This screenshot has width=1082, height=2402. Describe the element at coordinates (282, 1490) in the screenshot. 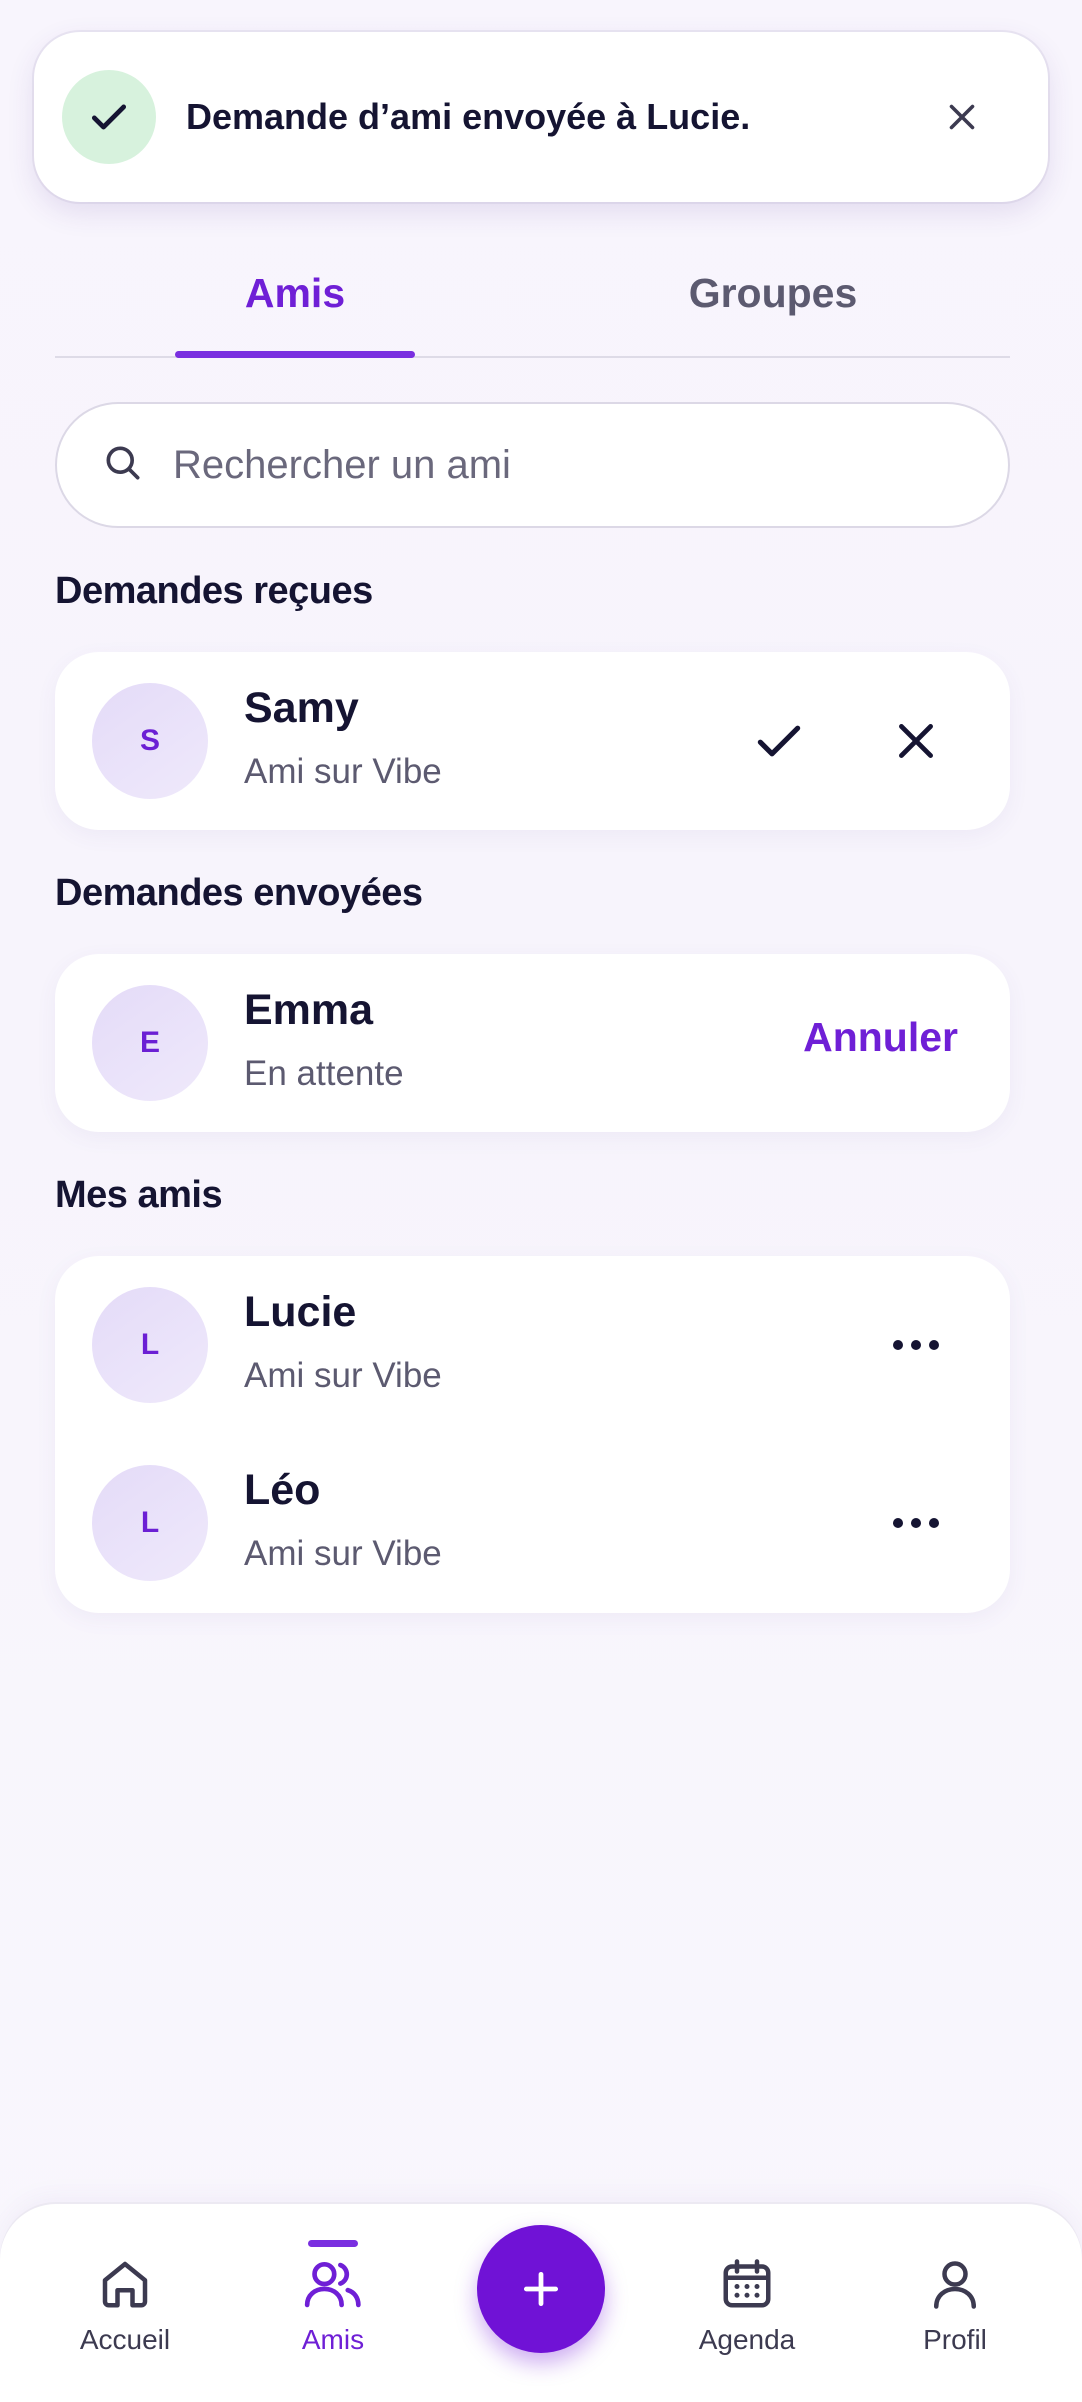

I see `friend-name: Léo` at that location.